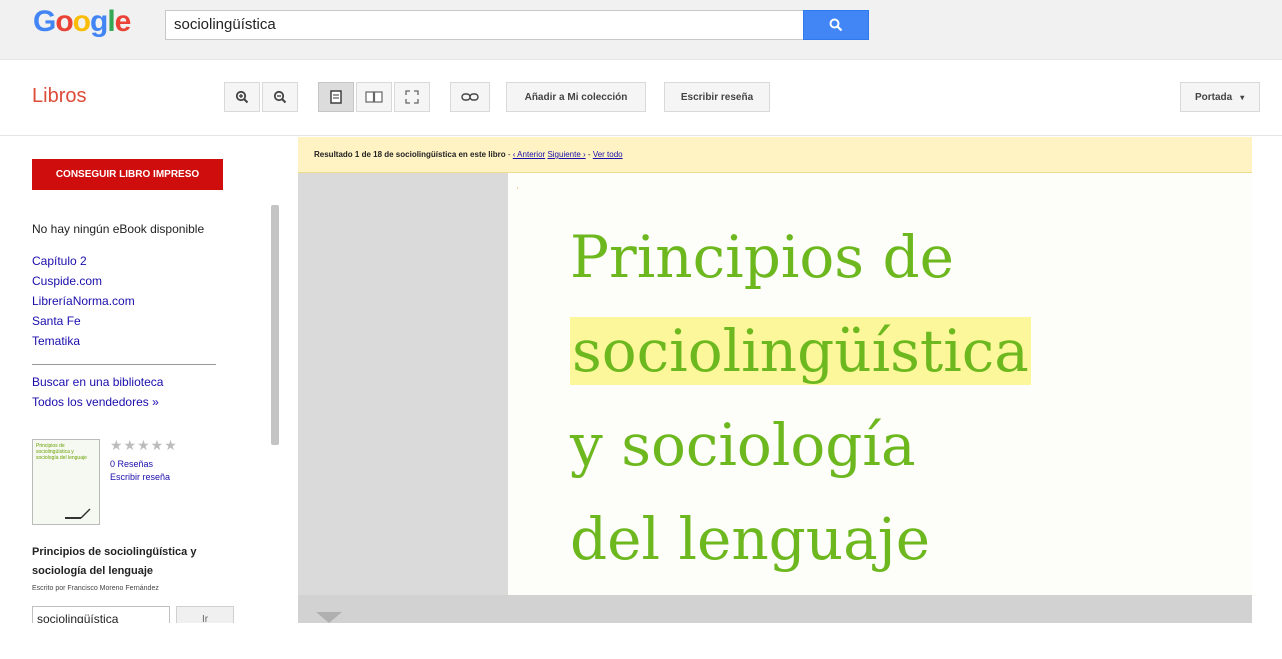 The image size is (1282, 659). What do you see at coordinates (118, 229) in the screenshot?
I see `no-ebook-text: No hay ningún eBook disponible` at bounding box center [118, 229].